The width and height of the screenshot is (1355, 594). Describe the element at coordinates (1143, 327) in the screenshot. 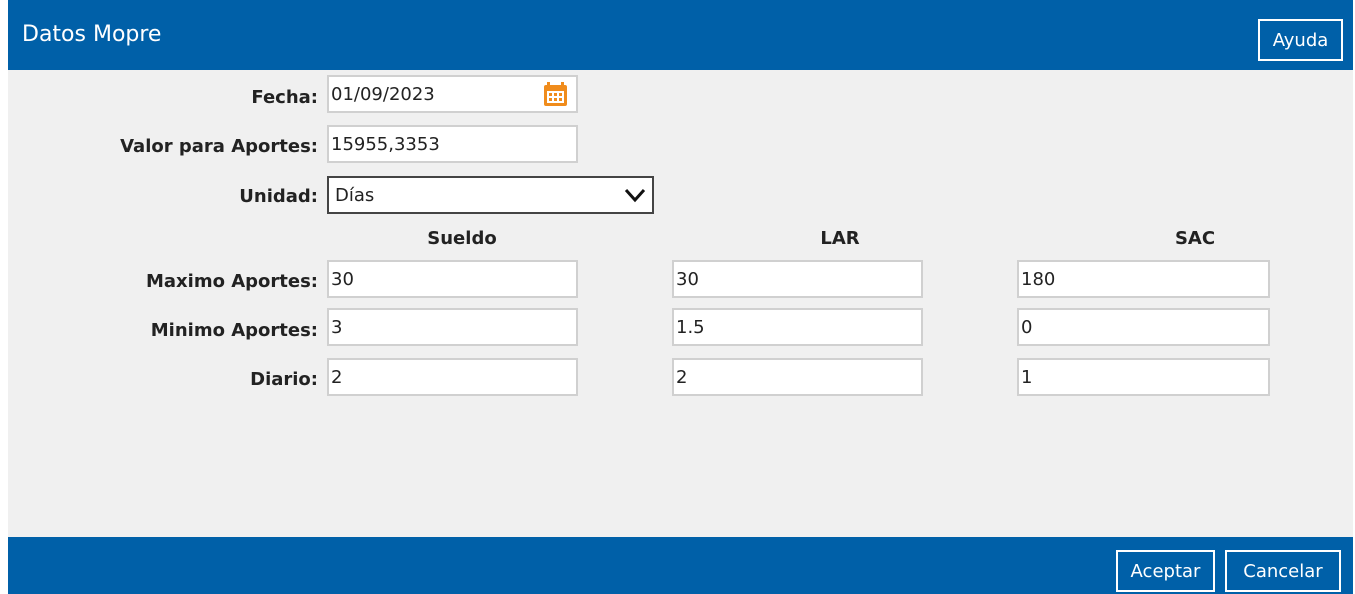

I see `minimo-aportes-sac-input` at that location.